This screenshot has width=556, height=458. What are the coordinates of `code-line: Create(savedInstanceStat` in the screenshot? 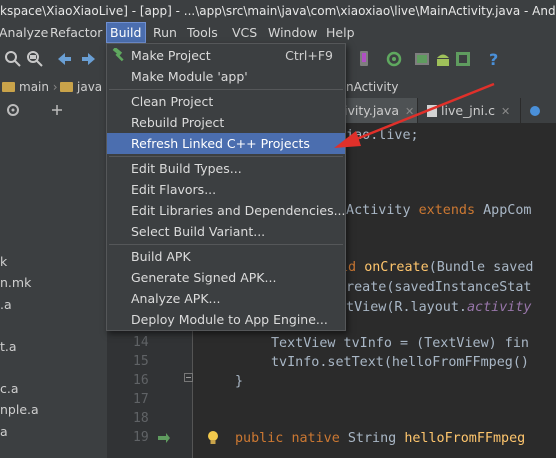 It's located at (435, 287).